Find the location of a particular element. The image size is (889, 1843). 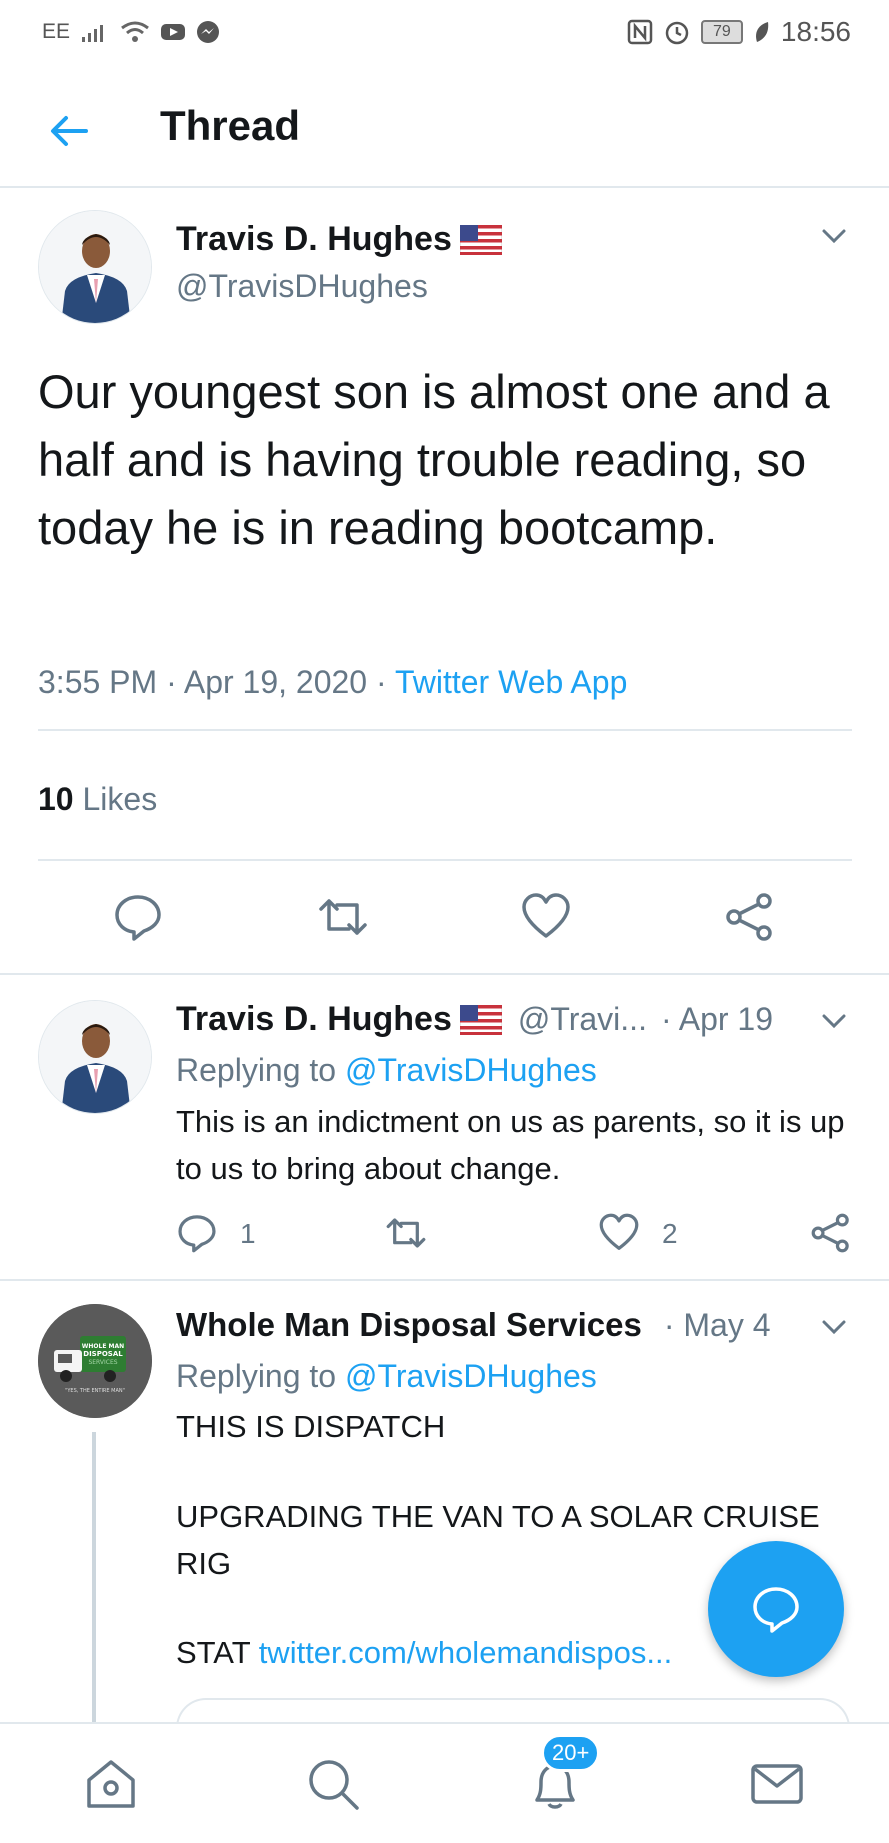

battery-indicator: 79 is located at coordinates (721, 32).